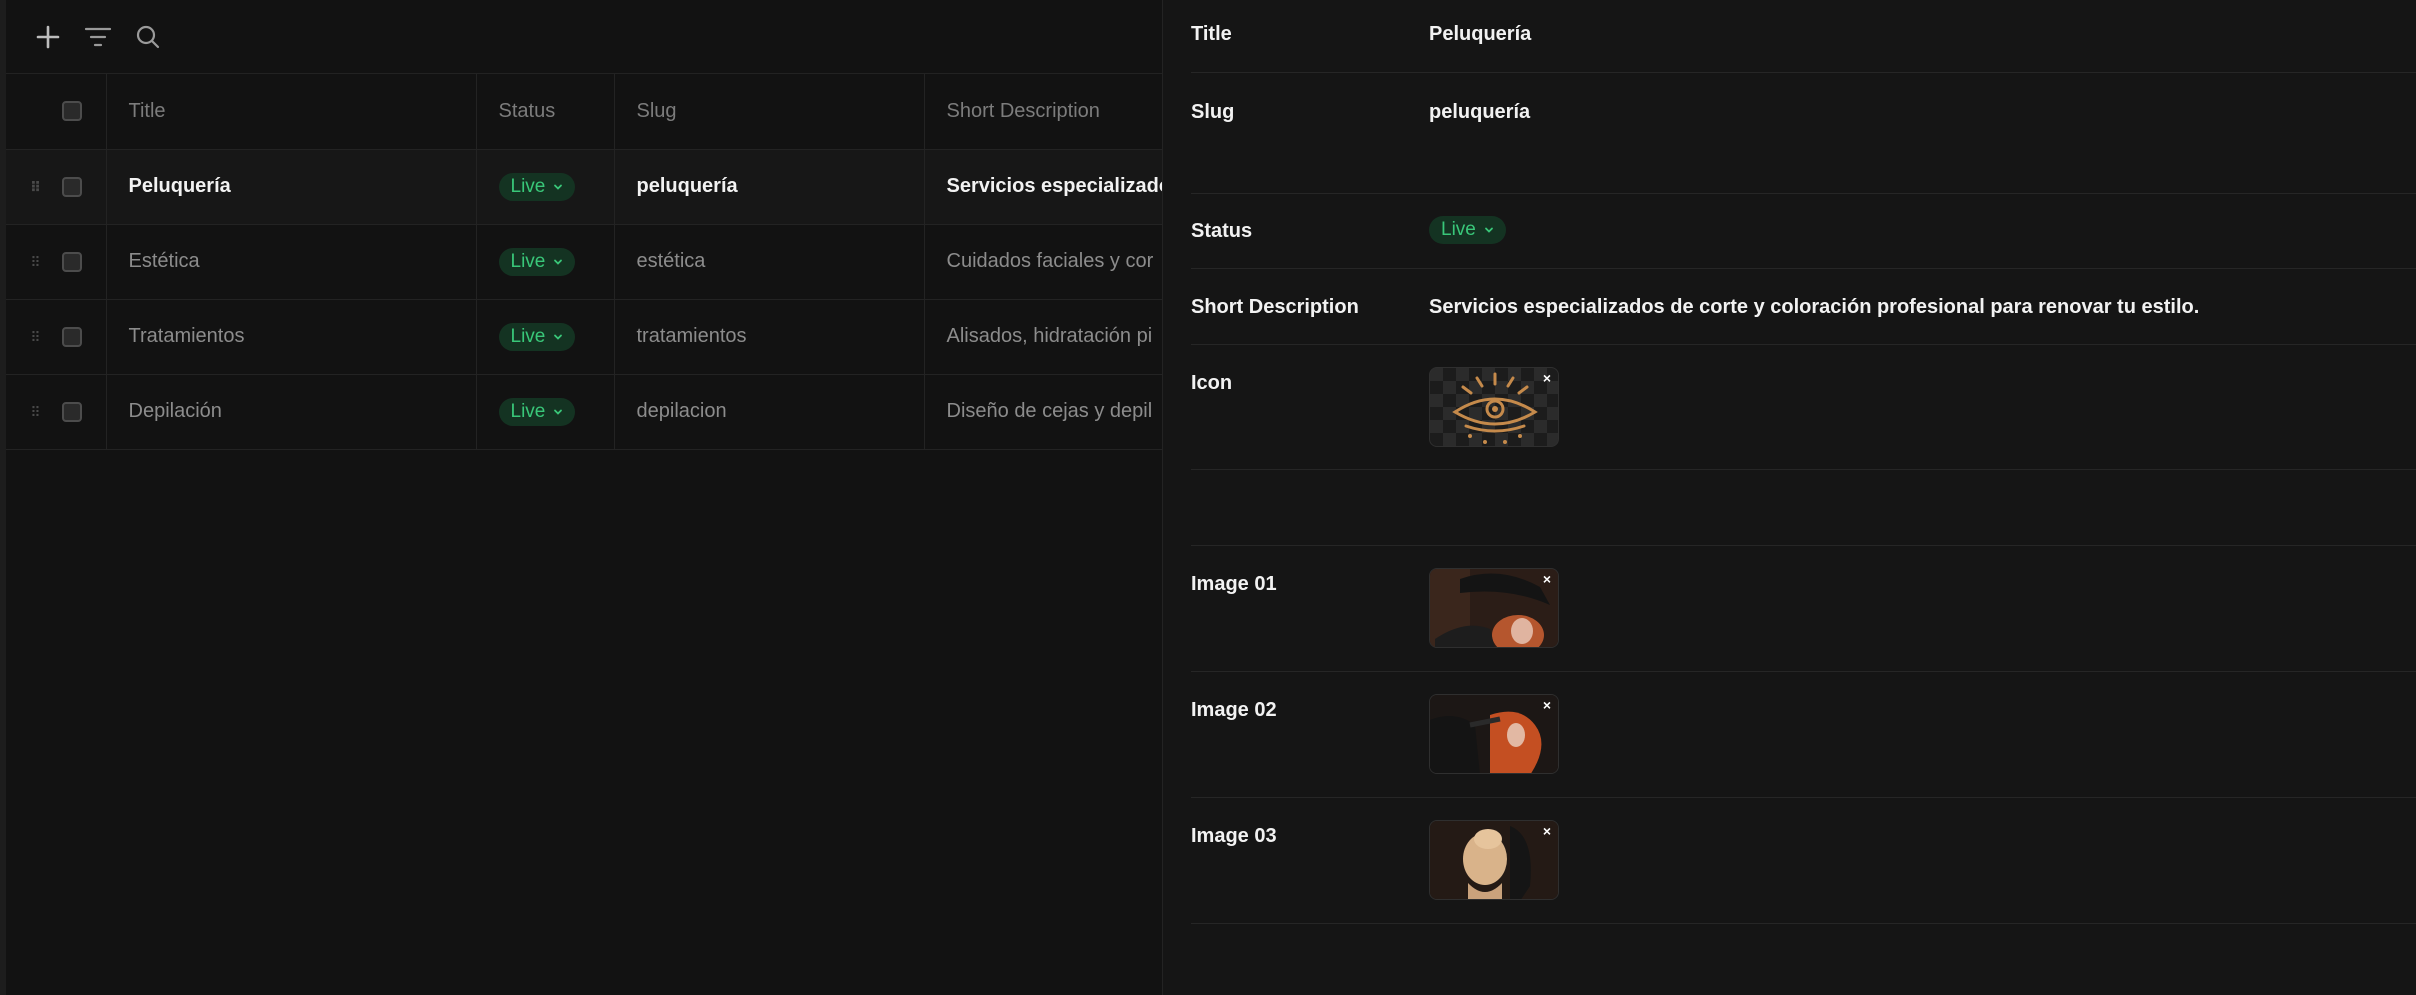  I want to click on image-03-thumbnail: ×, so click(1494, 860).